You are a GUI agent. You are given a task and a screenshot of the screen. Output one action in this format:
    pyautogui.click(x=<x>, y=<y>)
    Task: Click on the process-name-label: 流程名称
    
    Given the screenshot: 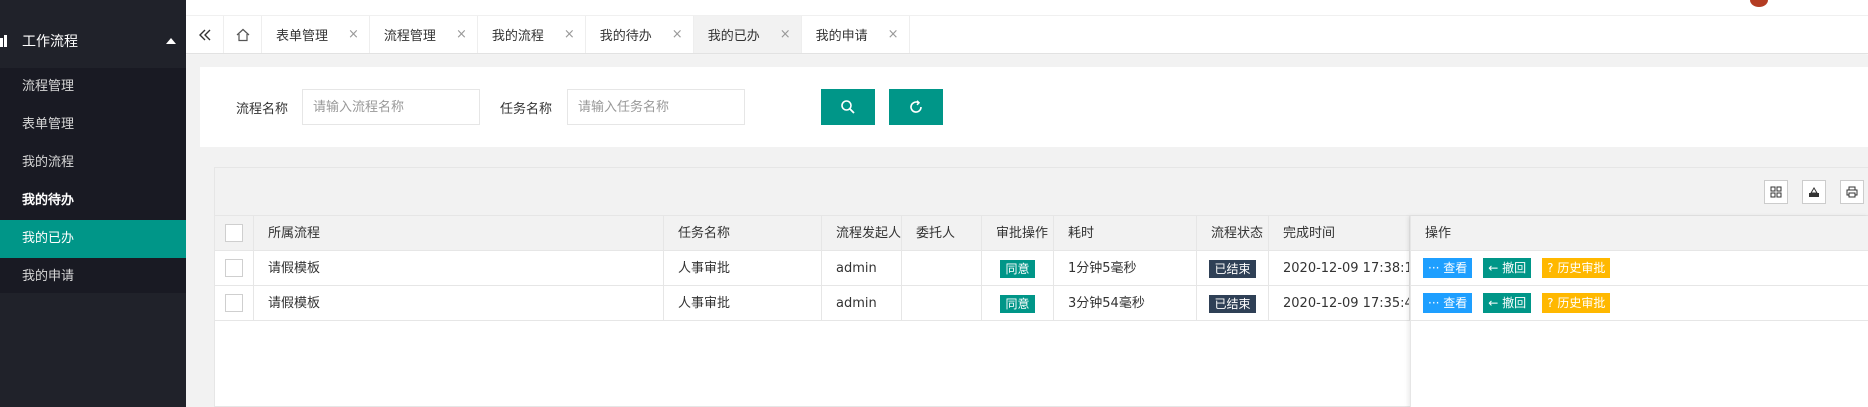 What is the action you would take?
    pyautogui.click(x=262, y=109)
    